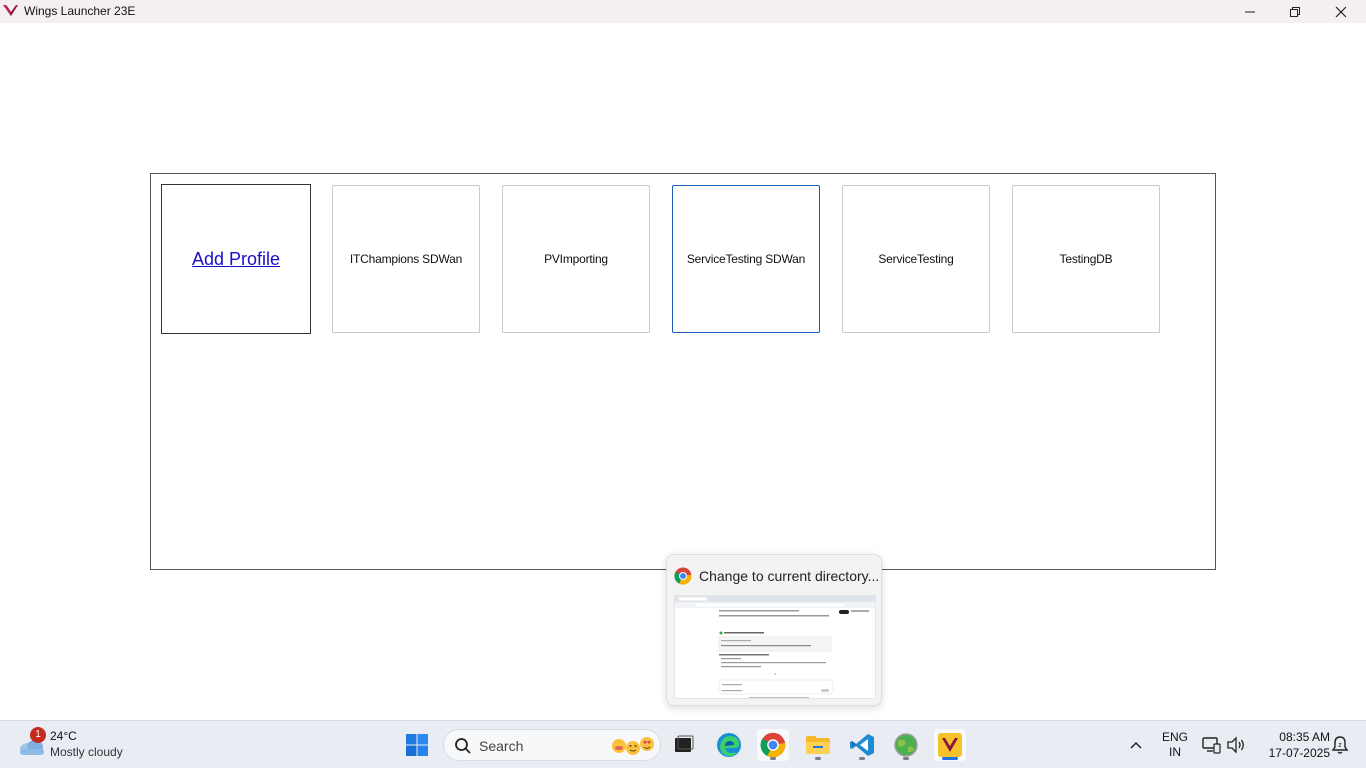 The width and height of the screenshot is (1366, 768). I want to click on active-indicator, so click(950, 758).